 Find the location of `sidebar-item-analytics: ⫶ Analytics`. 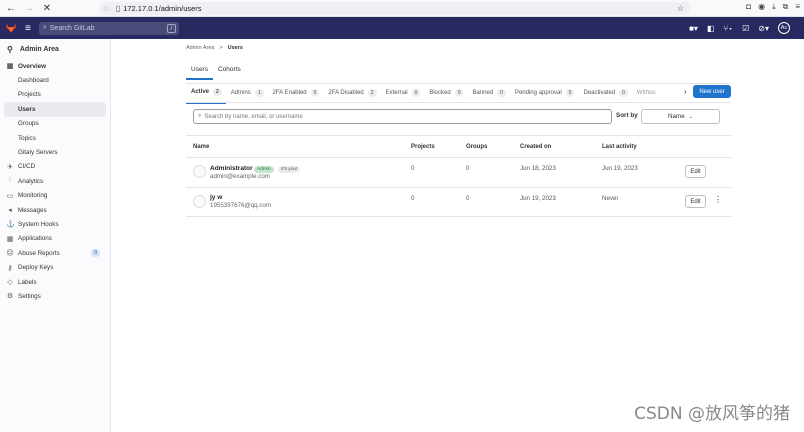

sidebar-item-analytics: ⫶ Analytics is located at coordinates (55, 181).